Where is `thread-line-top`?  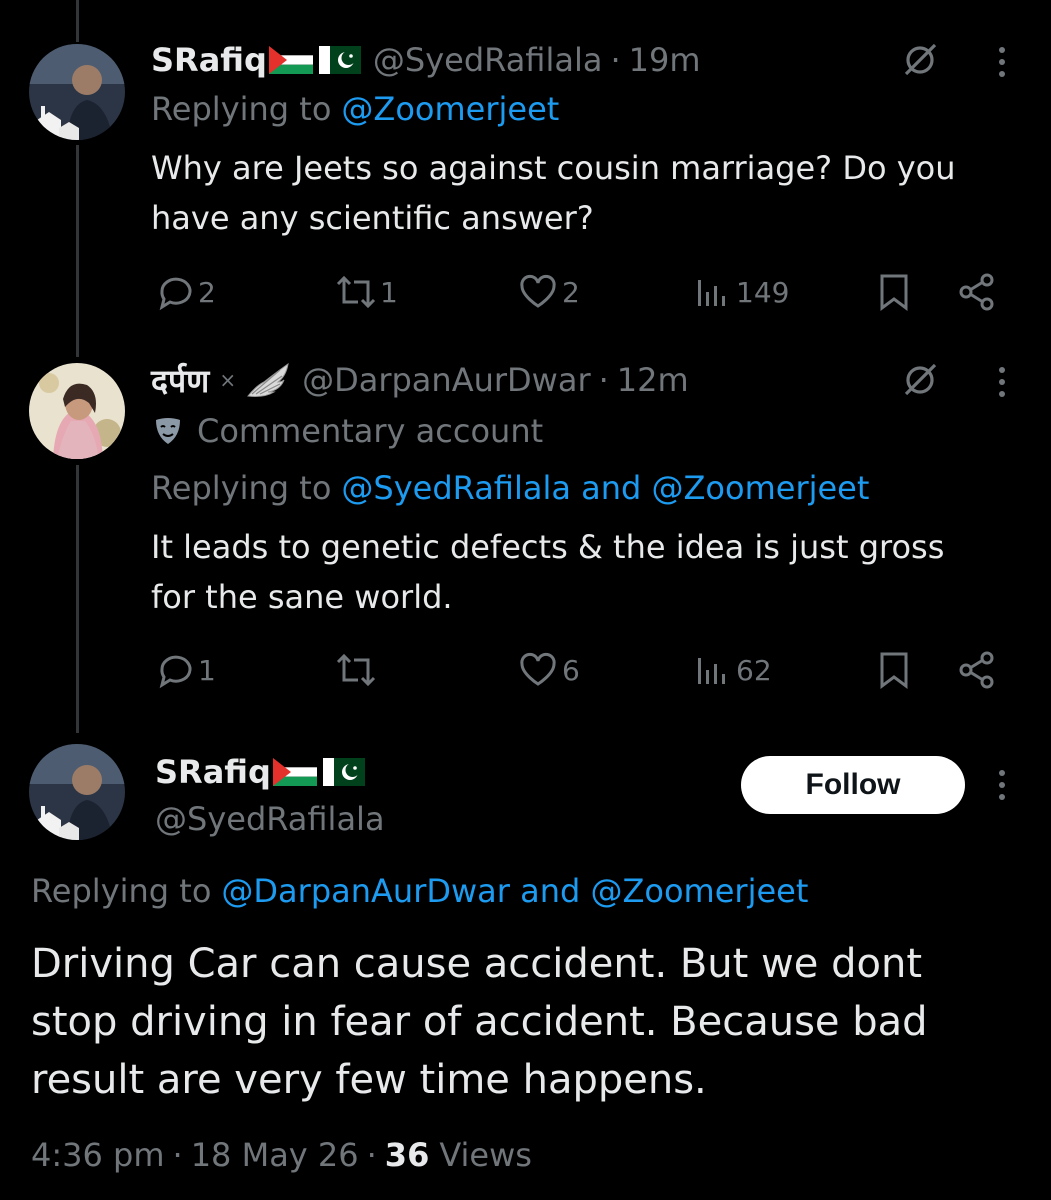
thread-line-top is located at coordinates (77, 21).